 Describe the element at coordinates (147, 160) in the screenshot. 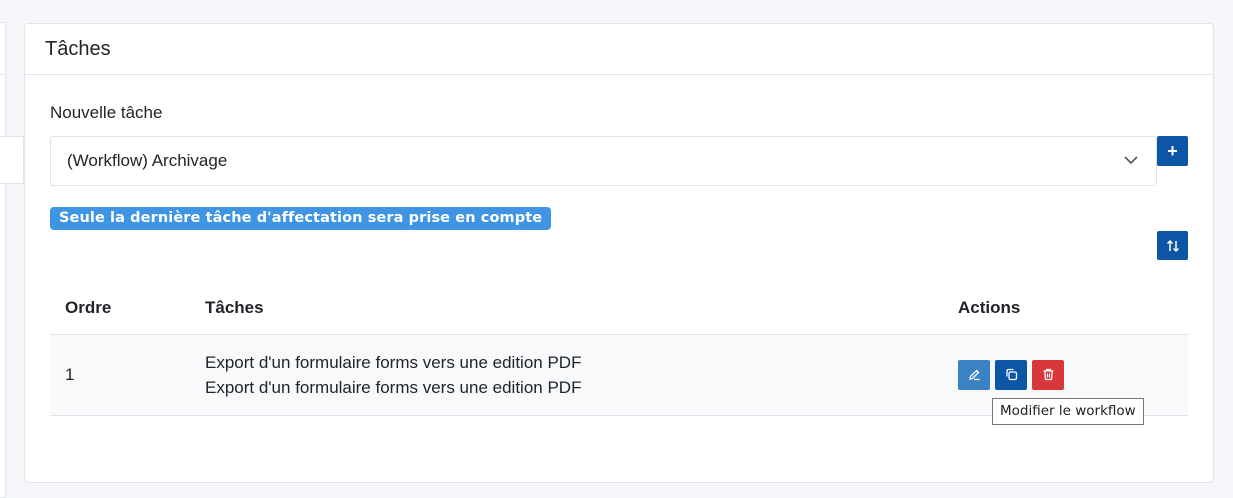

I see `new-task-selected-value: (Workflow) Archivage` at that location.